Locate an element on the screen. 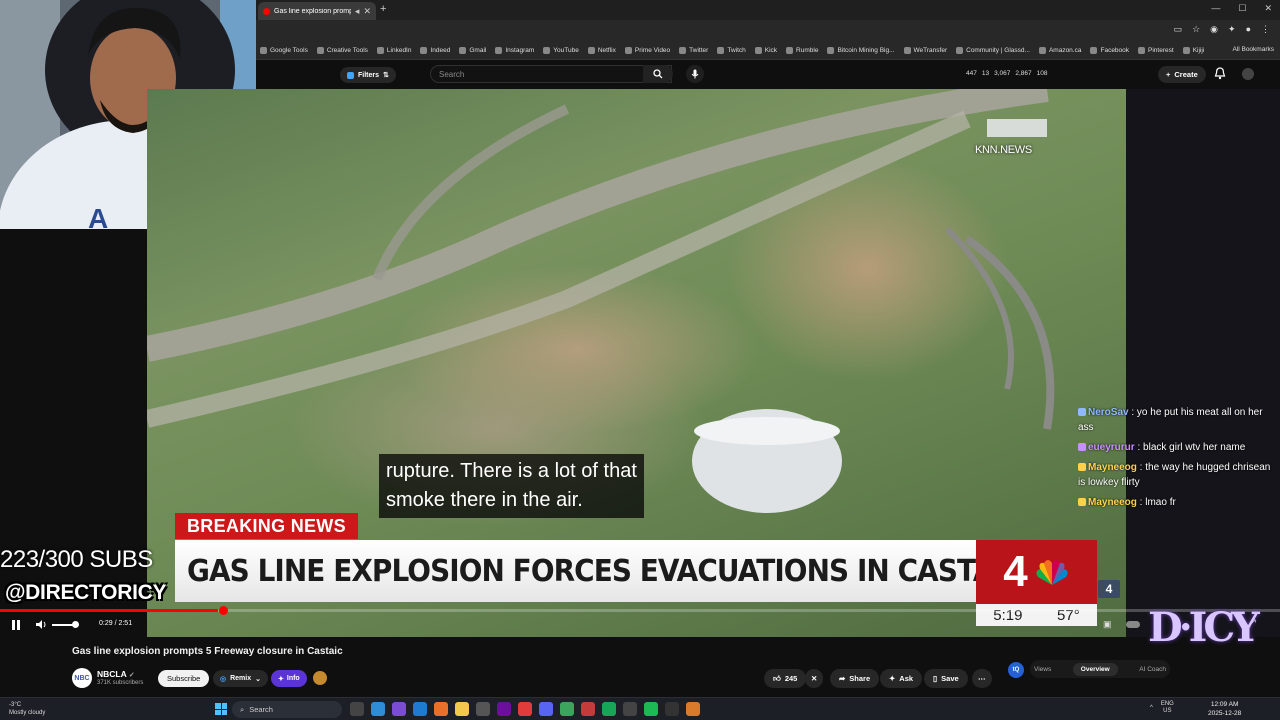 The image size is (1280, 720). info-label: Info is located at coordinates (293, 678).